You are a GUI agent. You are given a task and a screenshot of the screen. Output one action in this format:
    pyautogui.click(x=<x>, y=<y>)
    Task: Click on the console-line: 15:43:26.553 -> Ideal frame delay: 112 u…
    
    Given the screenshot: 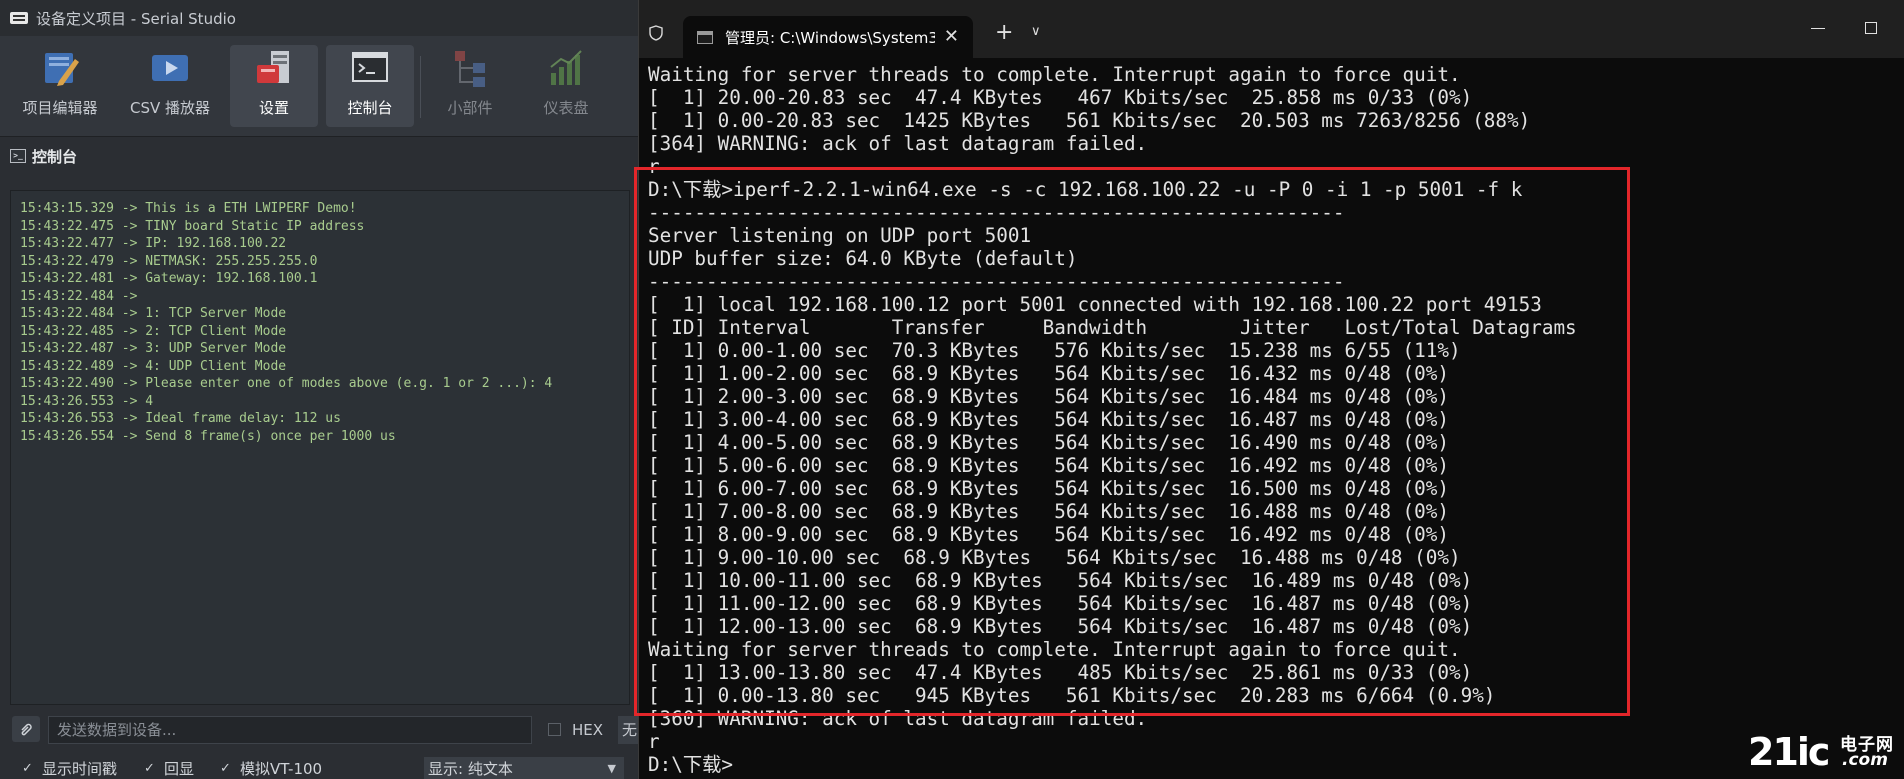 What is the action you would take?
    pyautogui.click(x=180, y=418)
    